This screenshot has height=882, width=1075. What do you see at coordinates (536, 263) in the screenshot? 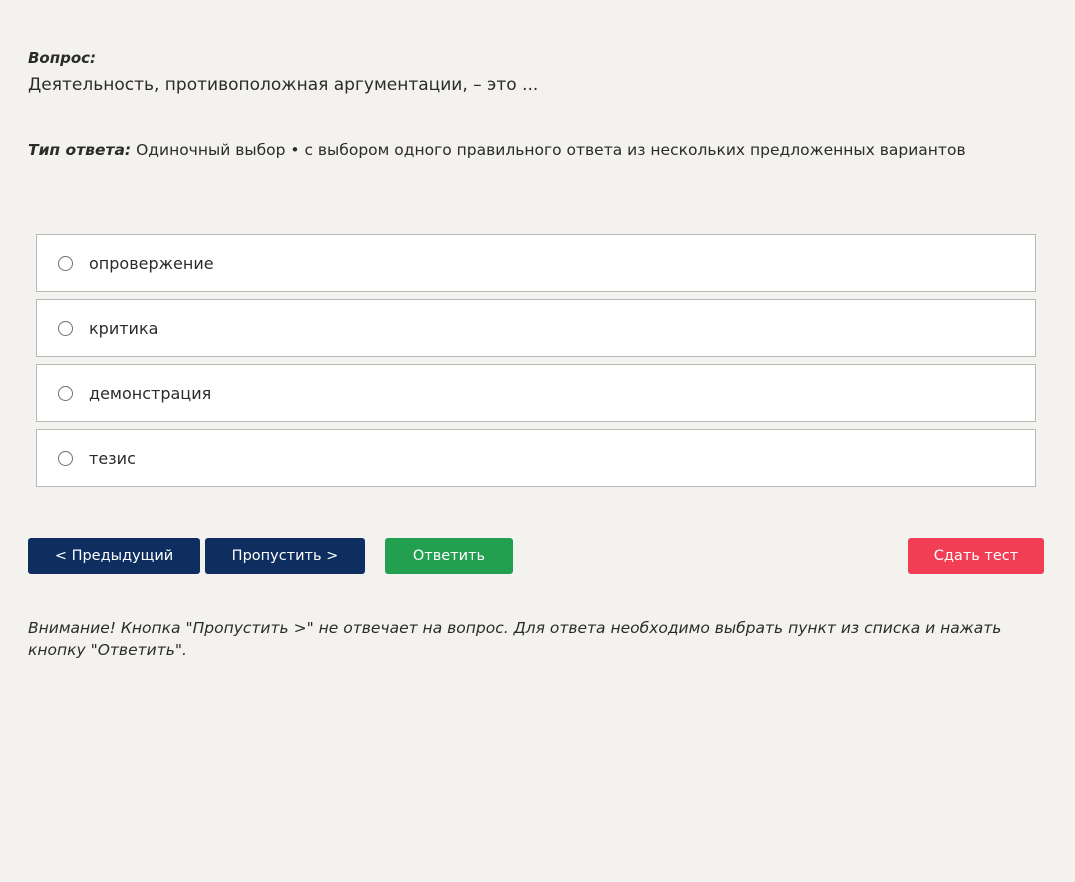
I see `answer-option: опровержение` at bounding box center [536, 263].